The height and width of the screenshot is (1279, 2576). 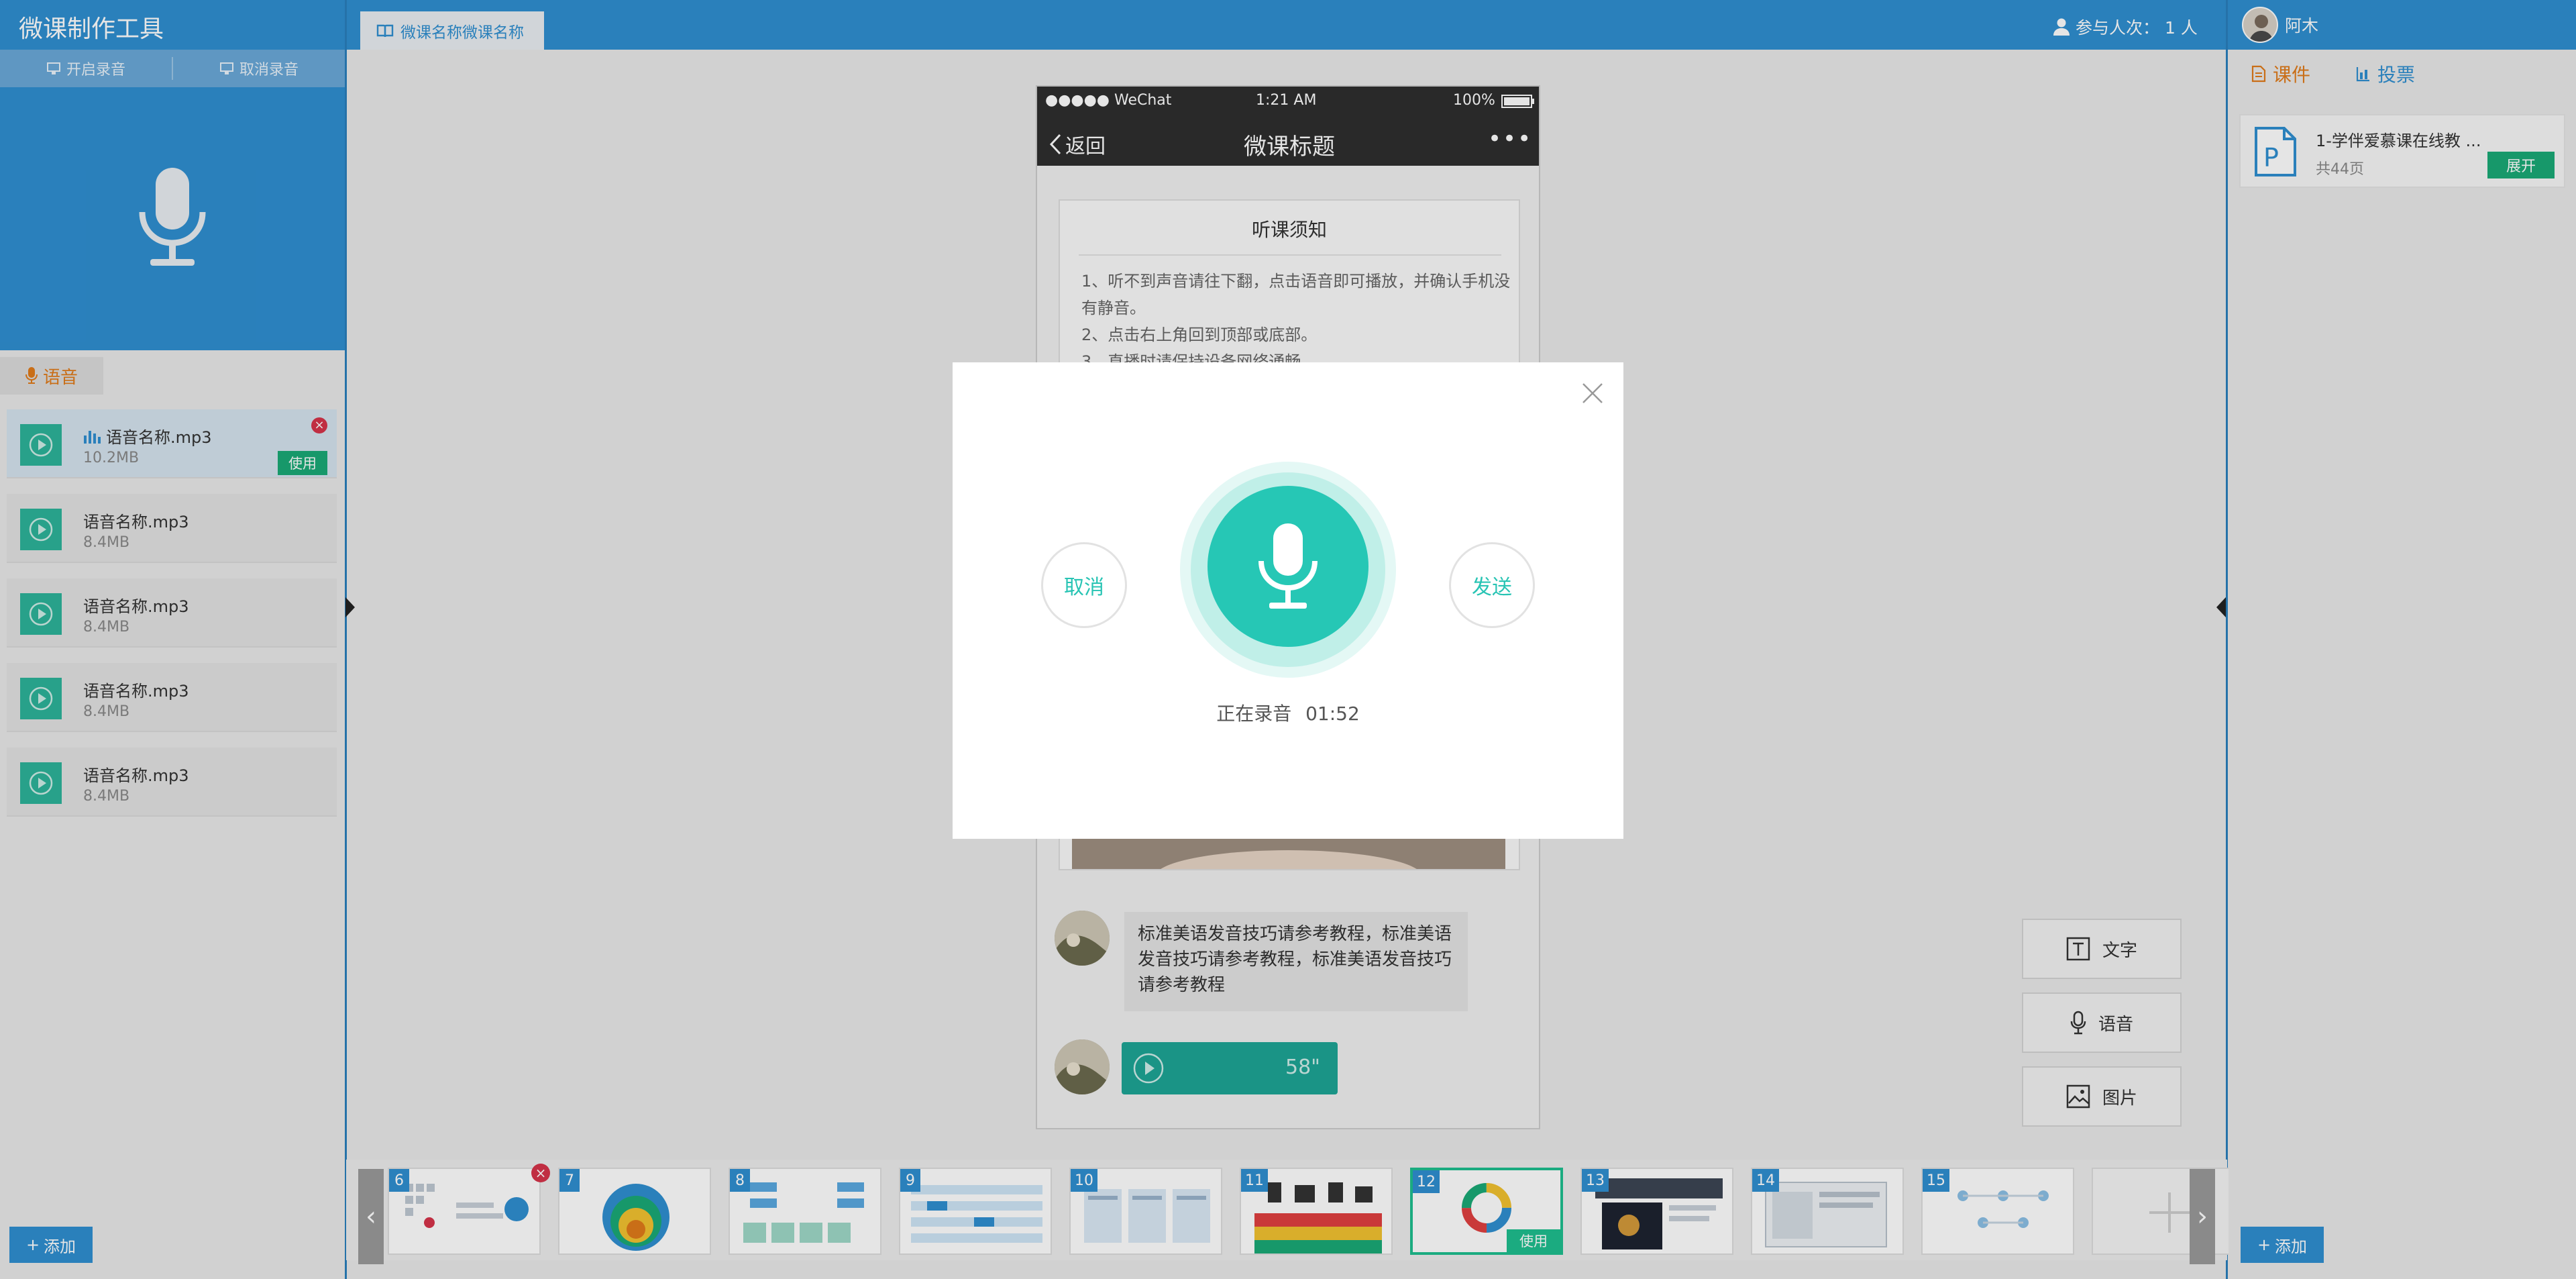 What do you see at coordinates (1332, 714) in the screenshot?
I see `recording-elapsed: 01:52` at bounding box center [1332, 714].